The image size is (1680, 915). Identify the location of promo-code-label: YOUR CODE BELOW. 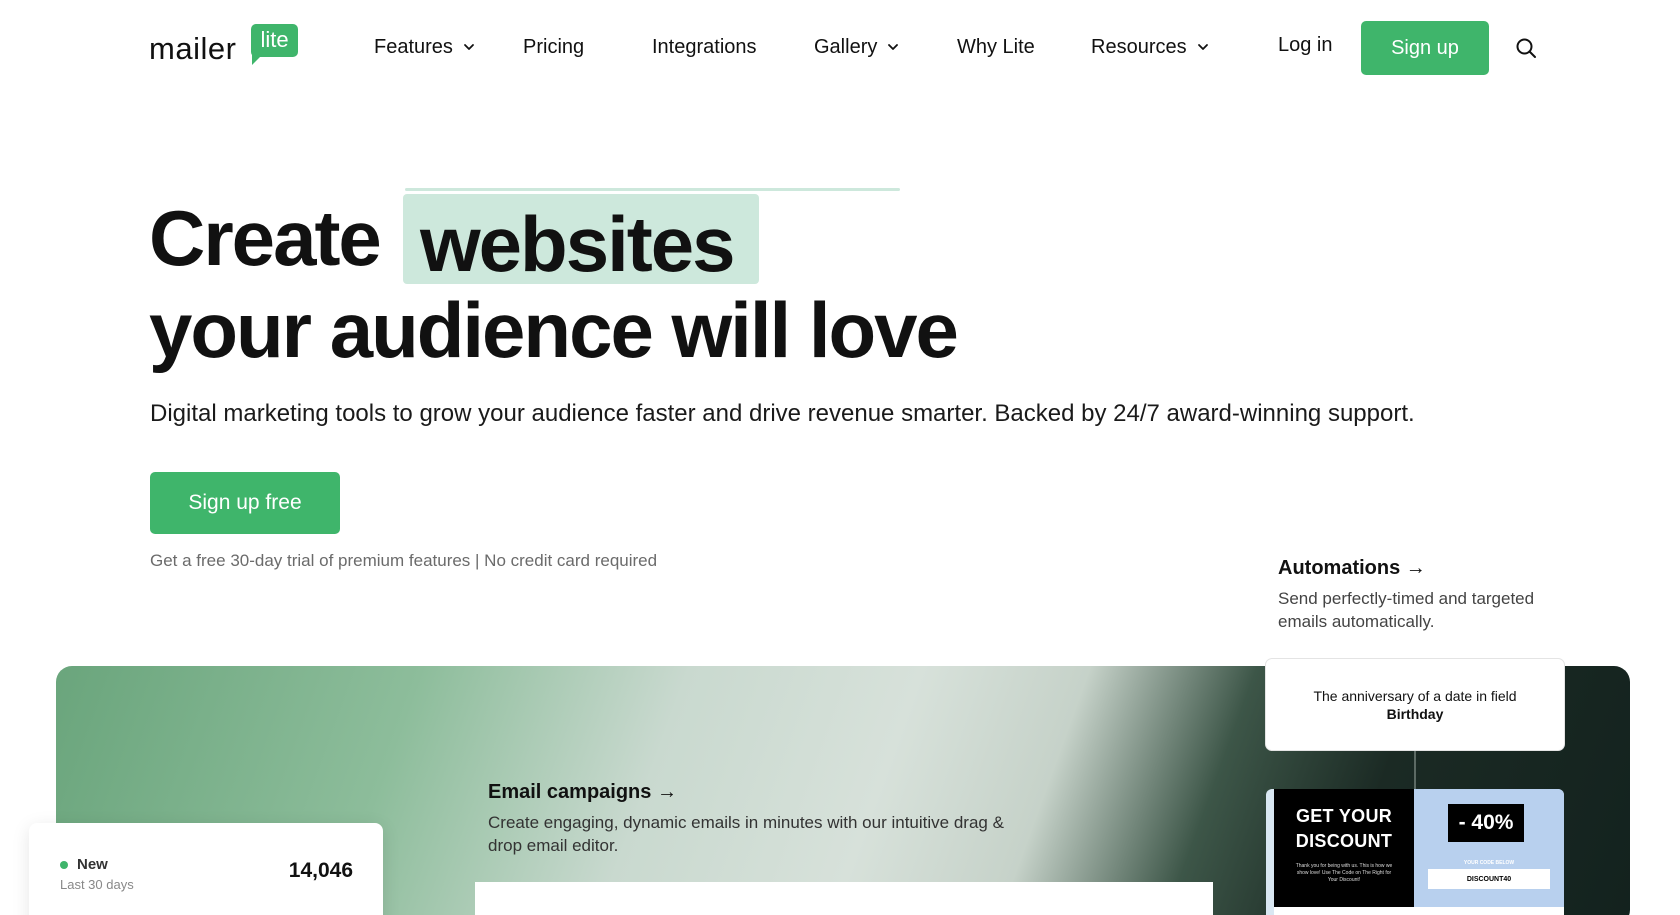
(1489, 863).